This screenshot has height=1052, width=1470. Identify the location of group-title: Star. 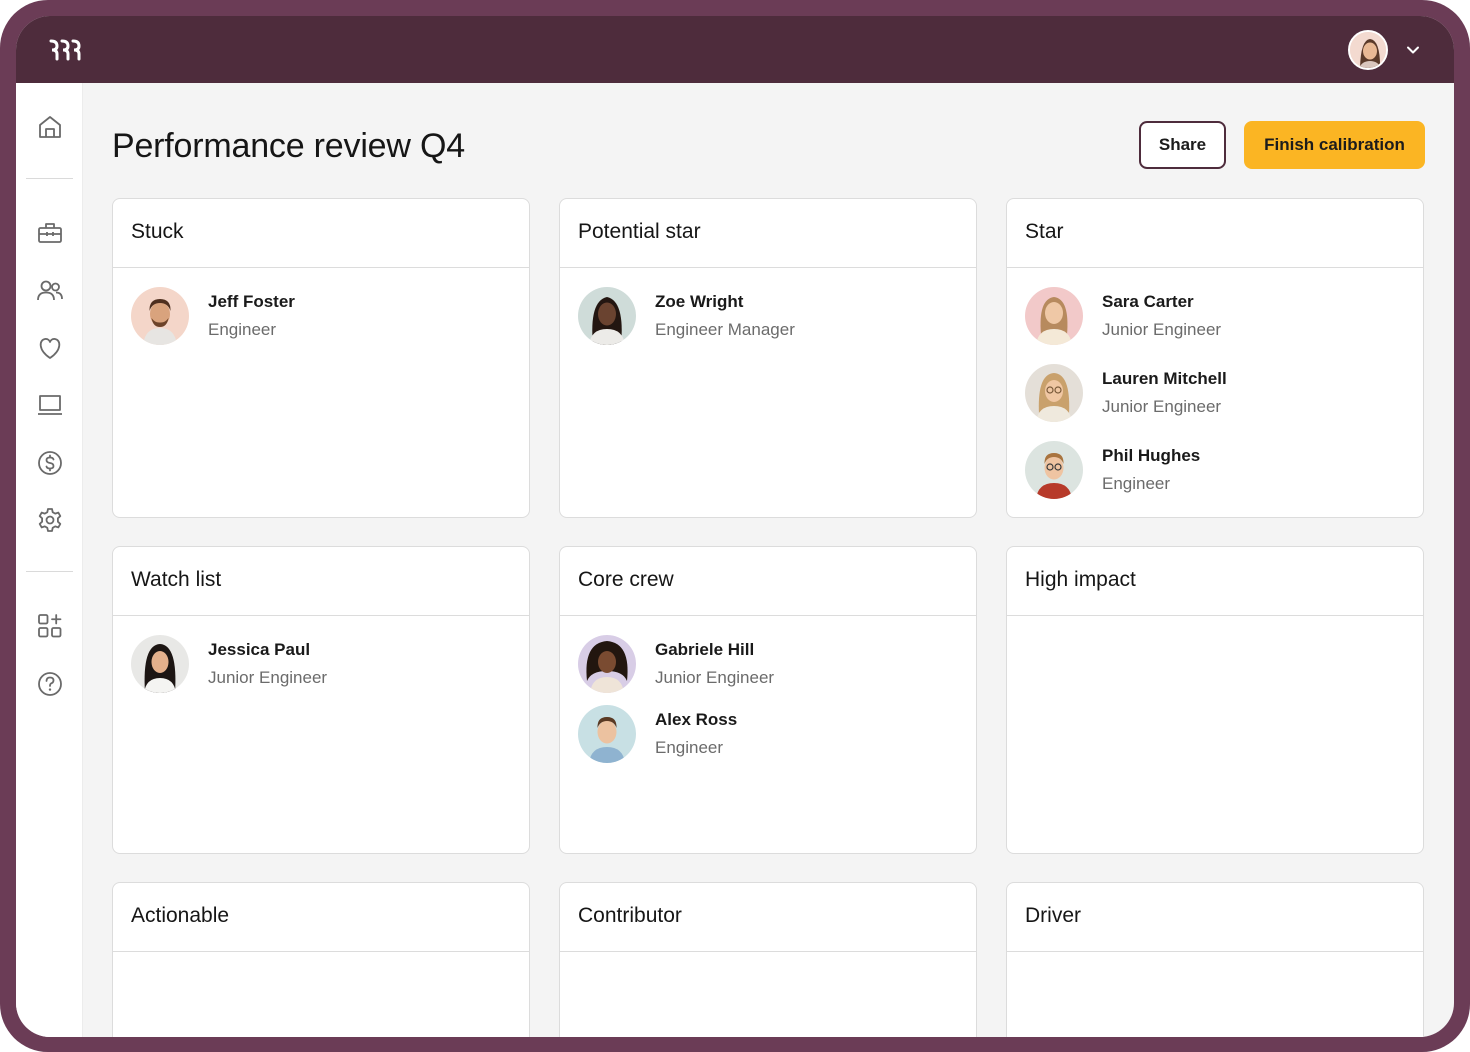
(1215, 233).